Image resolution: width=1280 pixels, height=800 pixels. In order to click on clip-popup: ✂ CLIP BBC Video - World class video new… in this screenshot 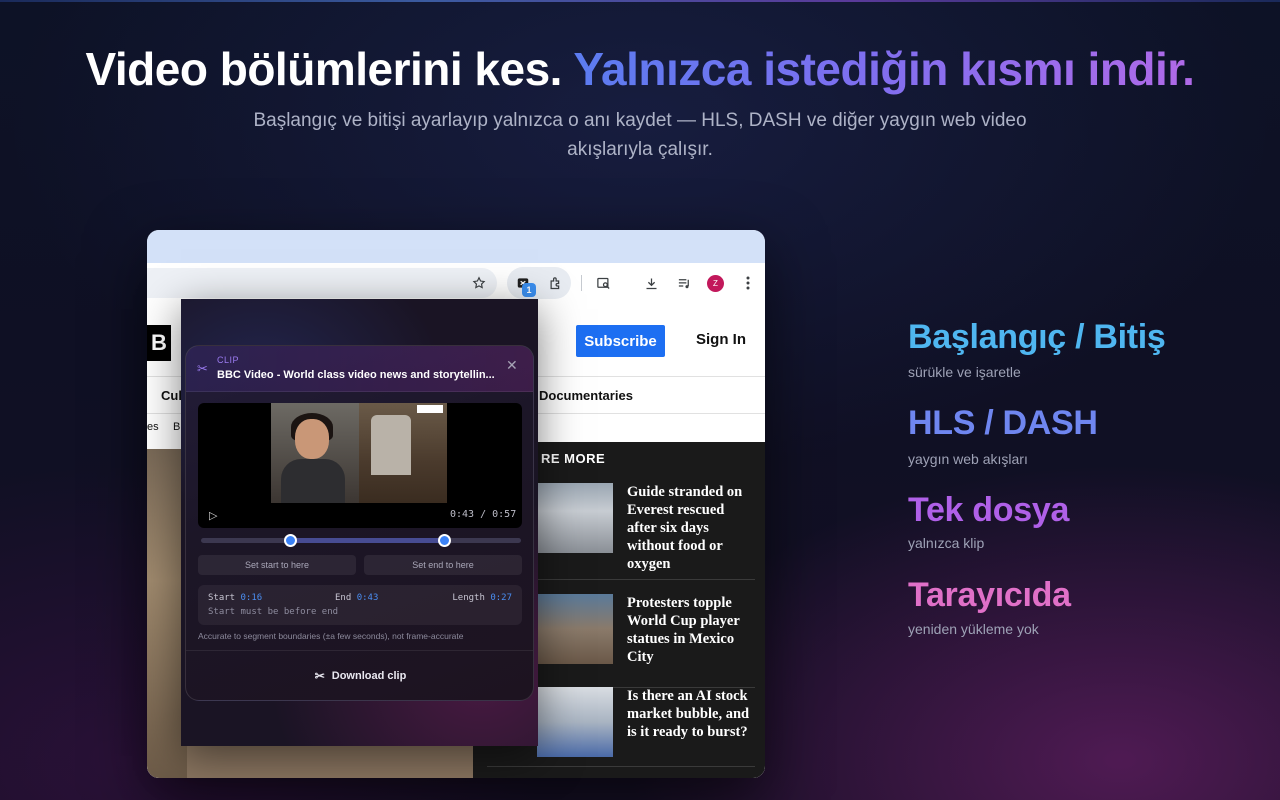, I will do `click(359, 523)`.